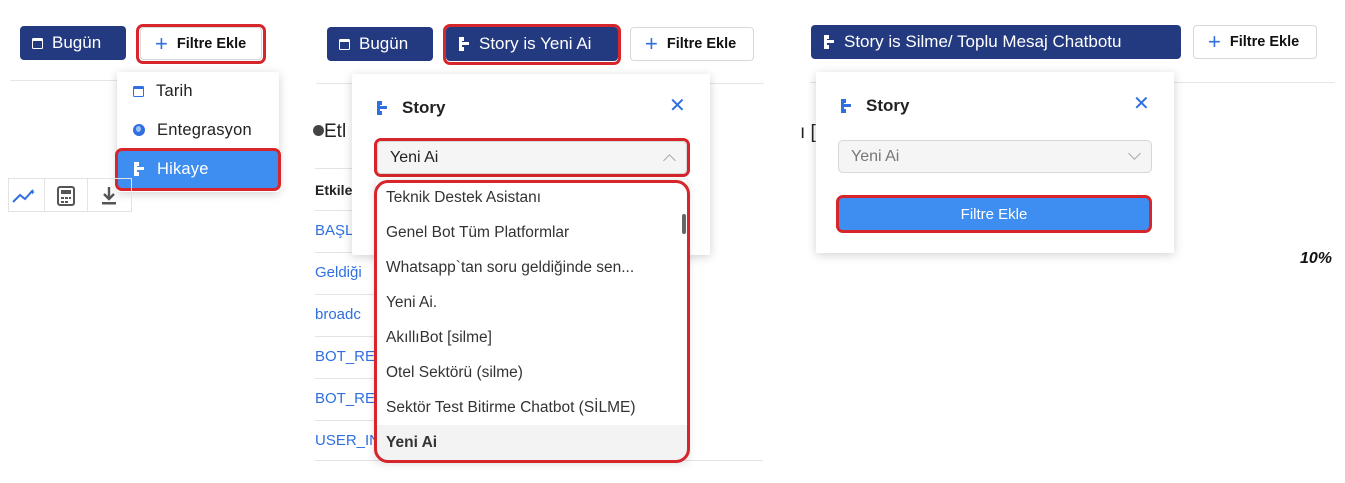 This screenshot has width=1345, height=483. Describe the element at coordinates (983, 41) in the screenshot. I see `story-chip-label: Story is Silme/ Toplu Mesaj Chatbotu` at that location.